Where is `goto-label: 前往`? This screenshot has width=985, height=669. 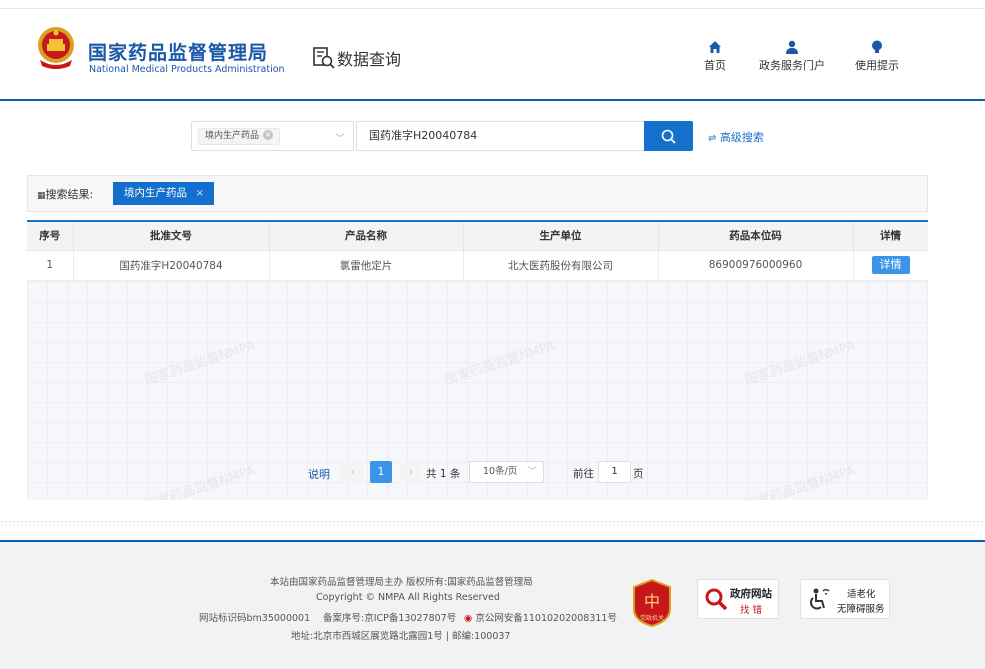 goto-label: 前往 is located at coordinates (583, 474).